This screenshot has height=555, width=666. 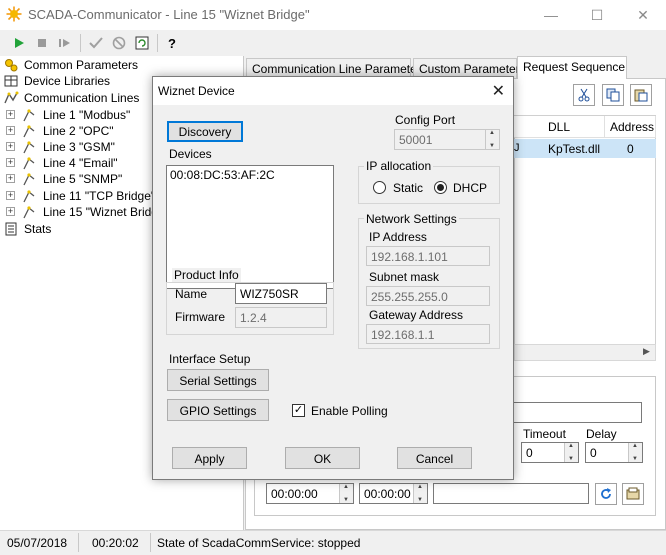 What do you see at coordinates (259, 543) in the screenshot?
I see `status-message: State of ScadaCommService: stopped` at bounding box center [259, 543].